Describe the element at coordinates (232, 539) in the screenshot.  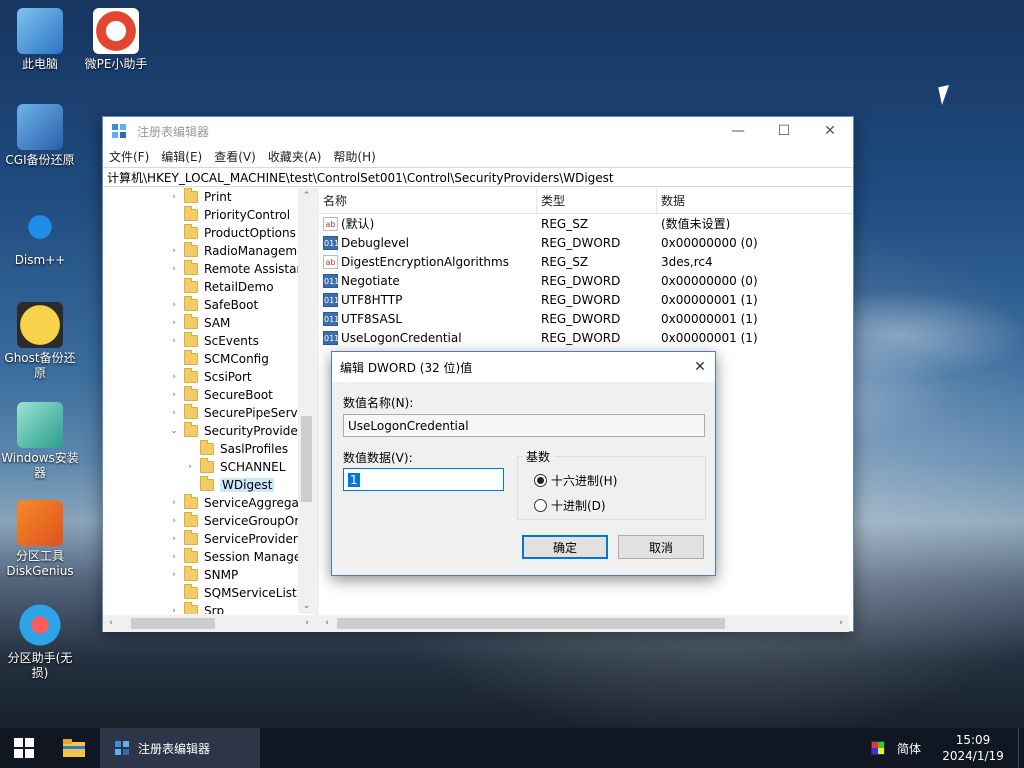
I see `tree-item: › ServiceProvider` at that location.